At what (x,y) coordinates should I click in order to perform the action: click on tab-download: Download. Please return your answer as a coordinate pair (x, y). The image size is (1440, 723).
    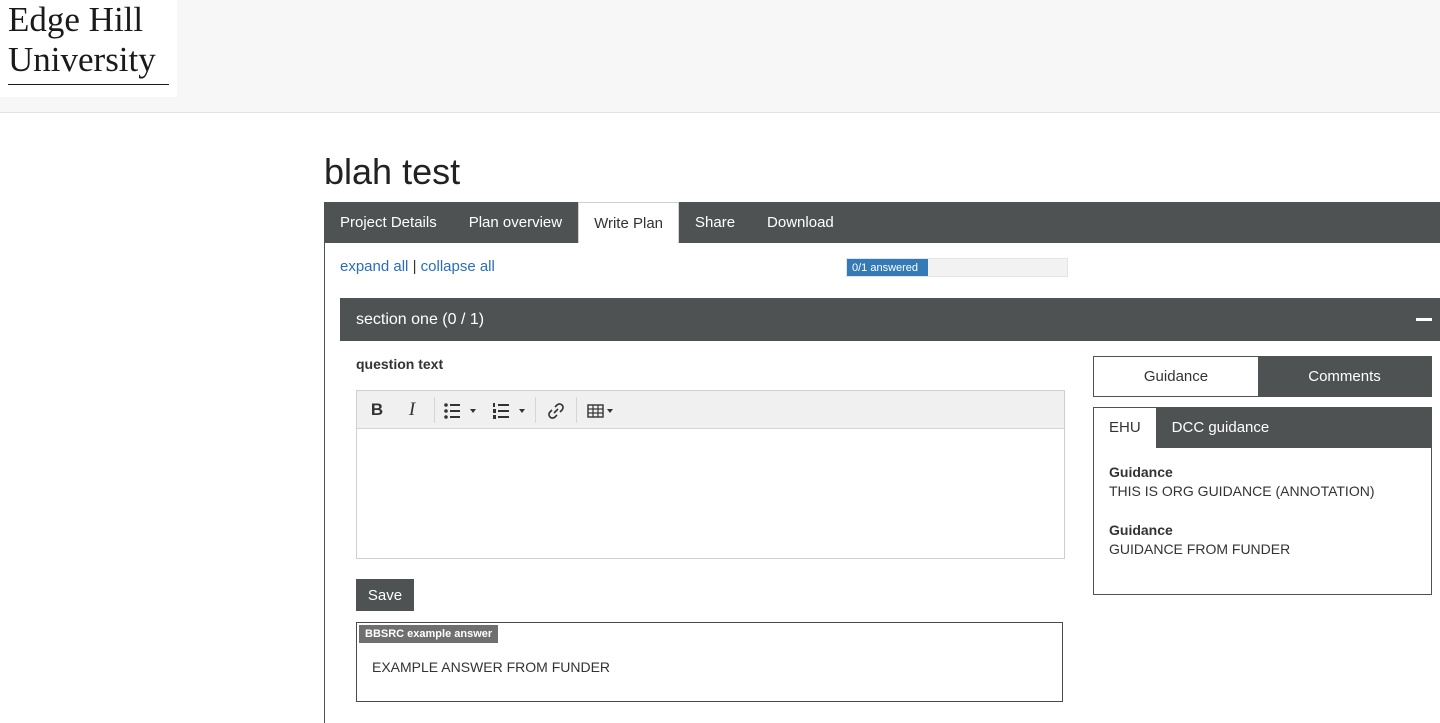
    Looking at the image, I should click on (800, 222).